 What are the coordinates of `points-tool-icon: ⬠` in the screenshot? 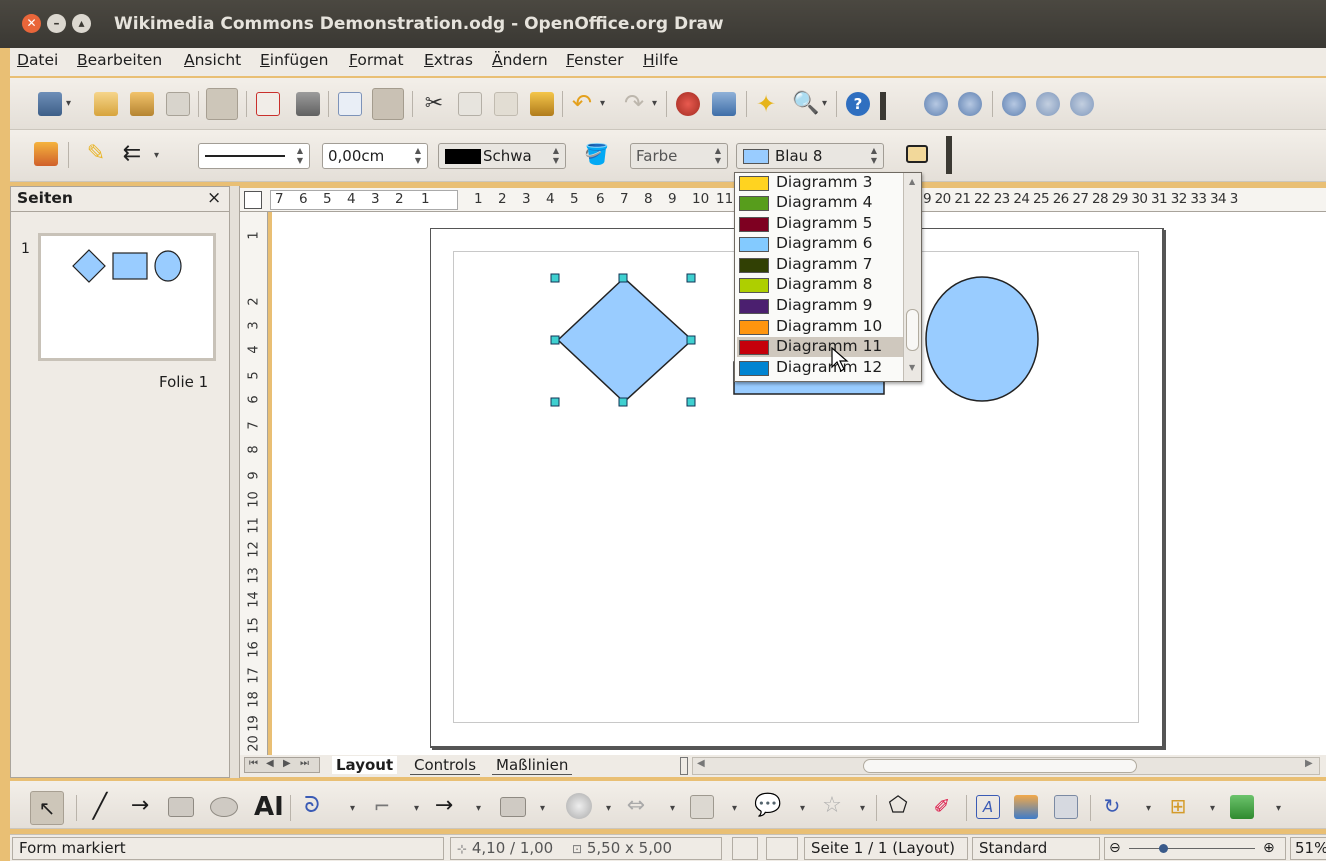 It's located at (898, 807).